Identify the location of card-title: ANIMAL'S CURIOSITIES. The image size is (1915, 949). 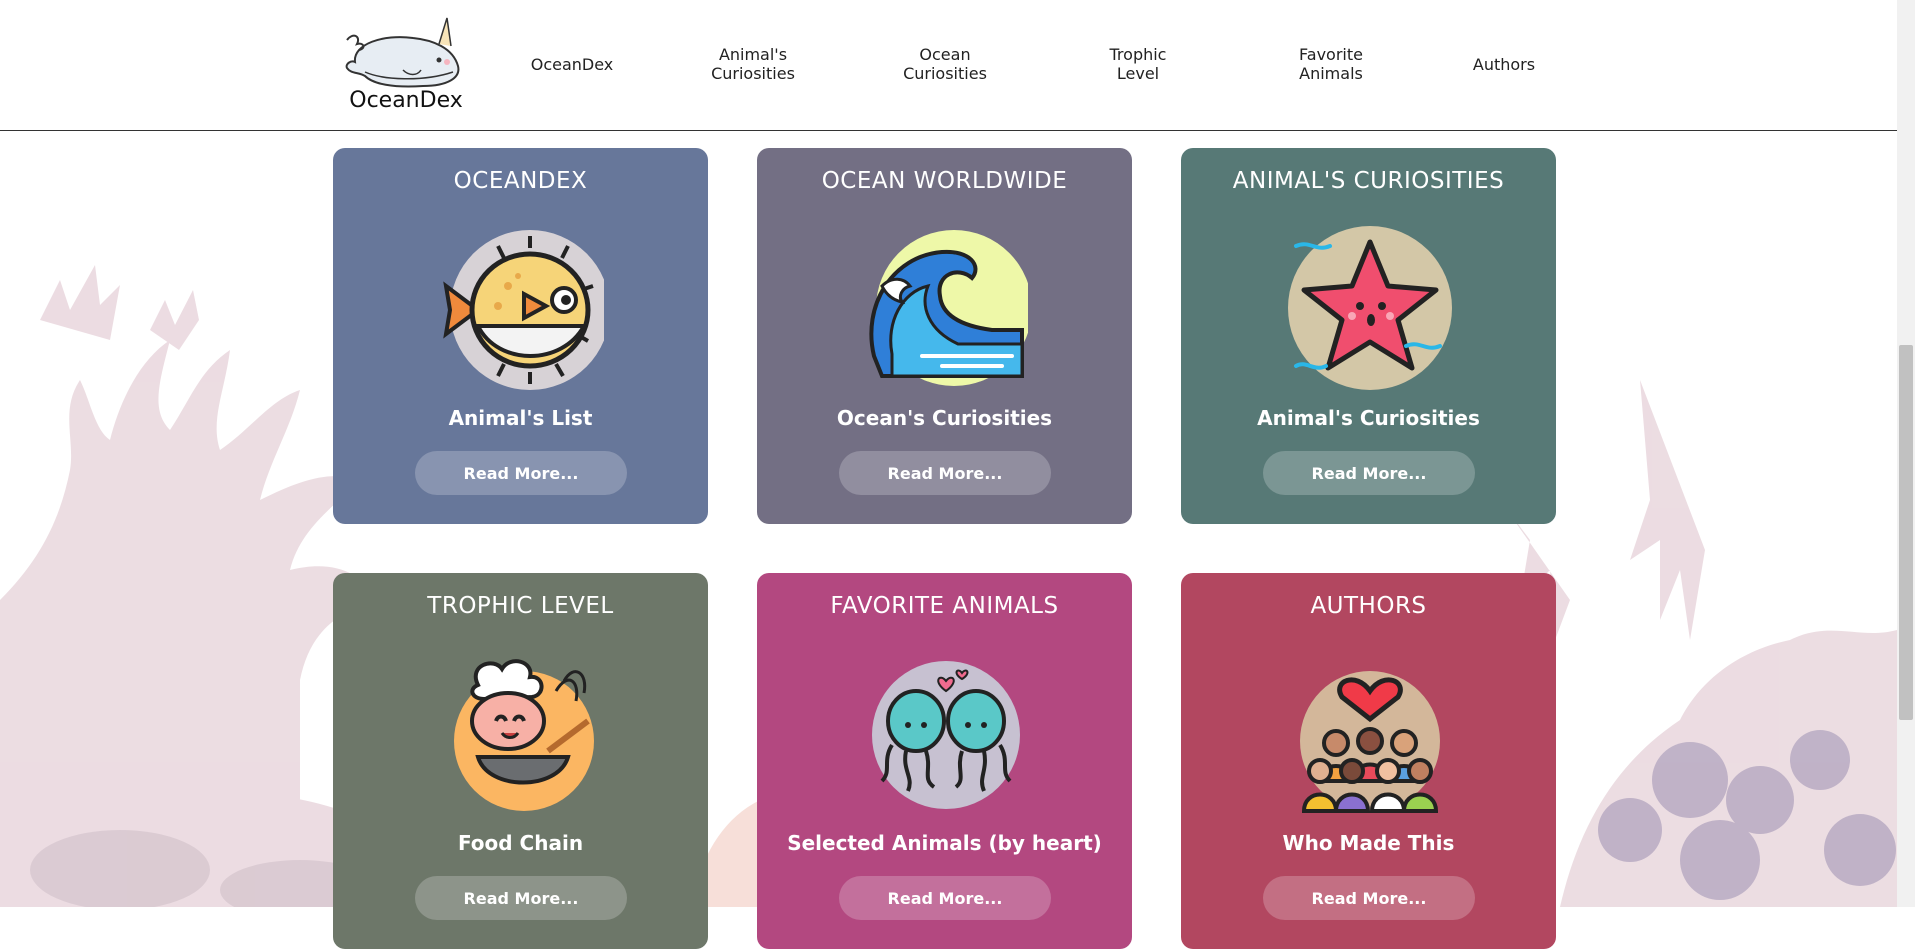
(1368, 181).